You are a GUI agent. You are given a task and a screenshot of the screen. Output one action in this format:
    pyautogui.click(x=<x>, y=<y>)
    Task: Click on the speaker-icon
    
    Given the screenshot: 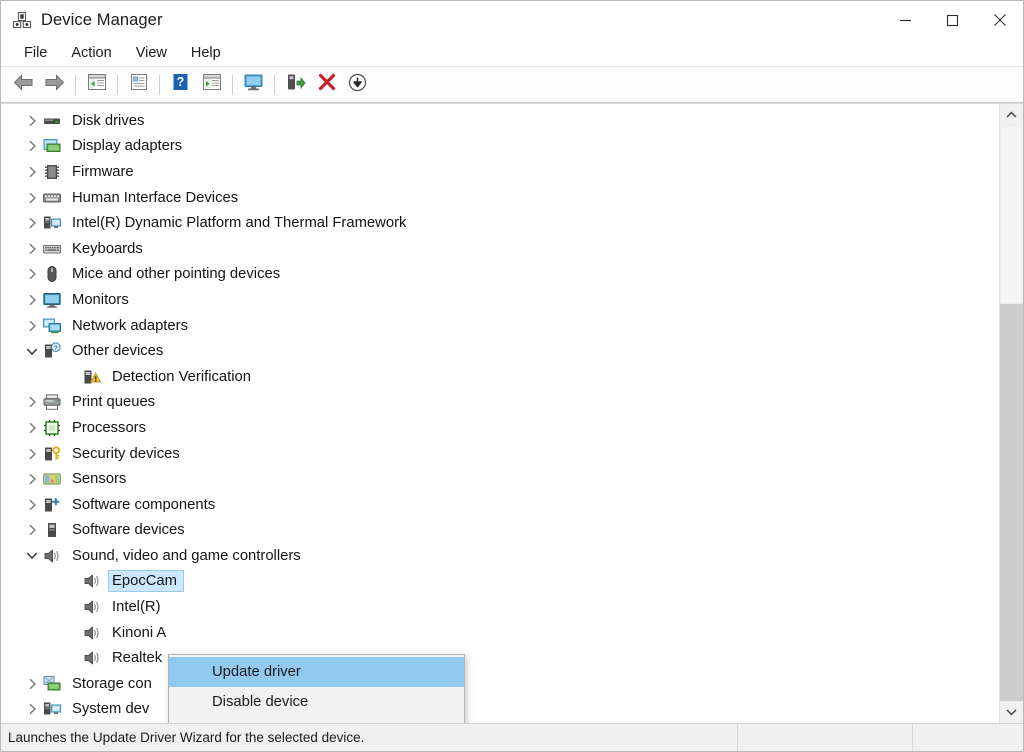 What is the action you would take?
    pyautogui.click(x=94, y=607)
    